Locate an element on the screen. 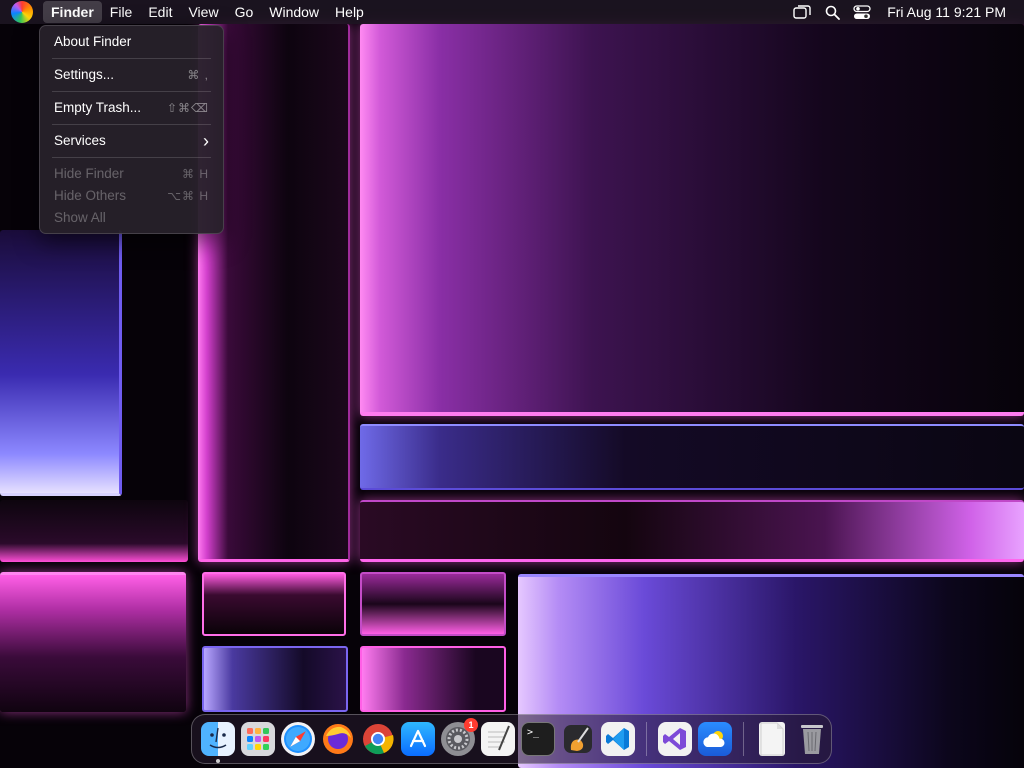 The width and height of the screenshot is (1024, 768). safari-icon is located at coordinates (298, 739).